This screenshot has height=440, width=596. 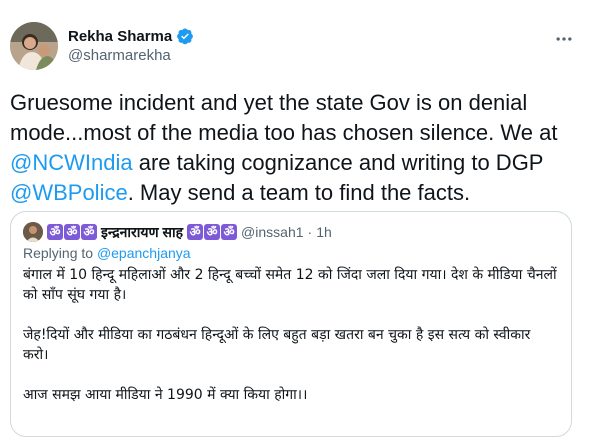 What do you see at coordinates (324, 232) in the screenshot?
I see `quoted-tweet-time: 1h` at bounding box center [324, 232].